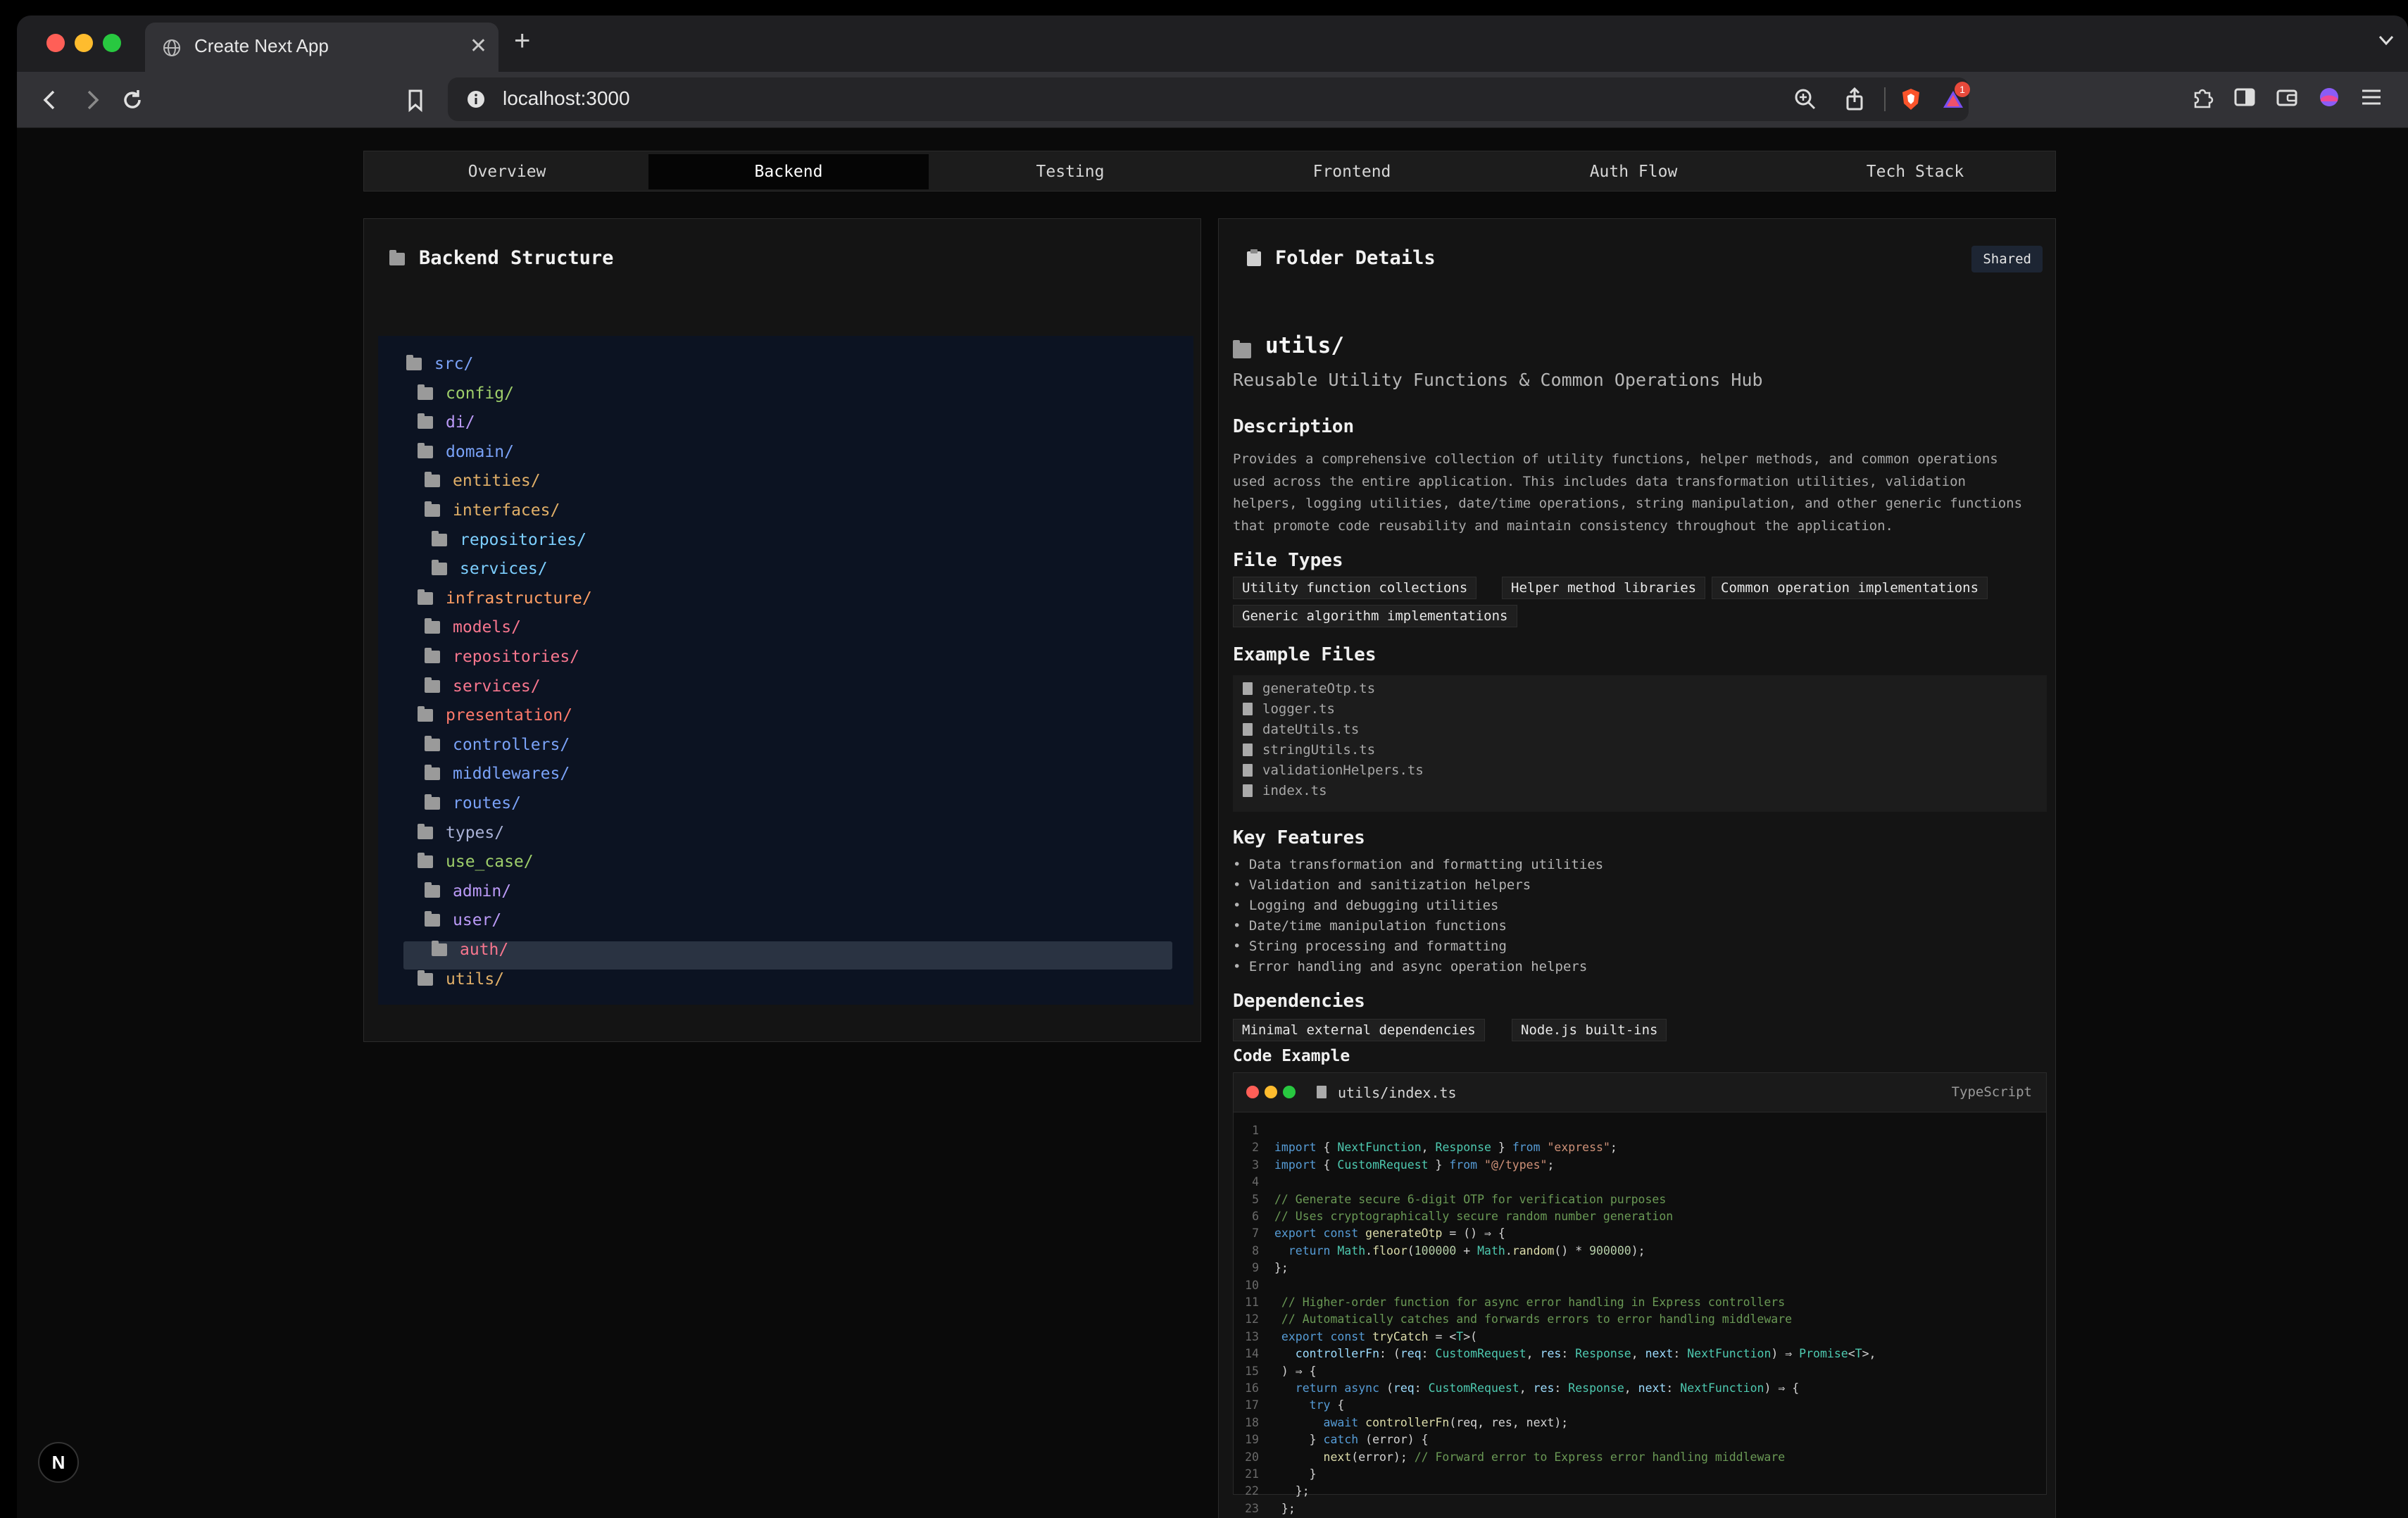 This screenshot has width=2408, height=1518. Describe the element at coordinates (1289, 1407) in the screenshot. I see `code-line: 17 try {` at that location.